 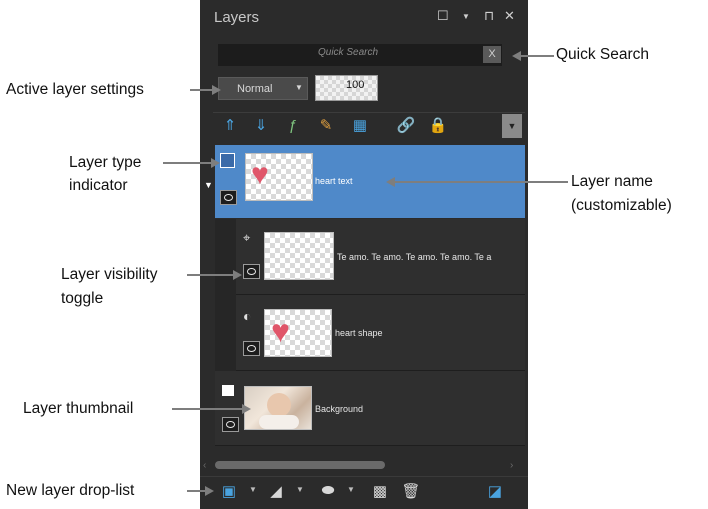 What do you see at coordinates (326, 126) in the screenshot?
I see `edit-mask-icon: ✎` at bounding box center [326, 126].